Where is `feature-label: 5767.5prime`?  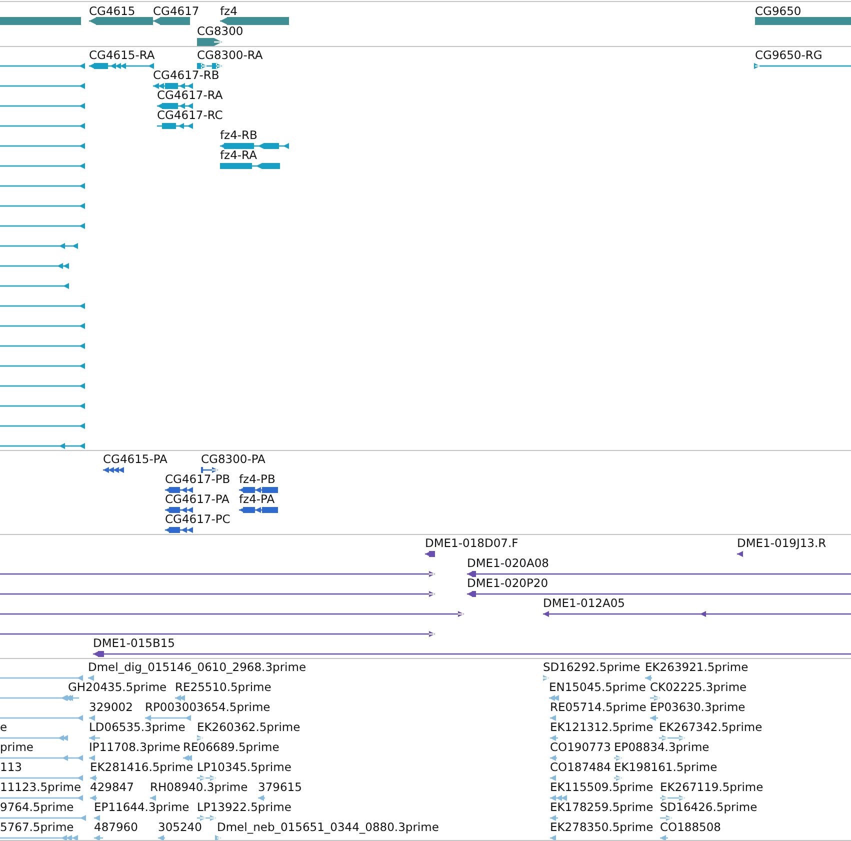 feature-label: 5767.5prime is located at coordinates (37, 827).